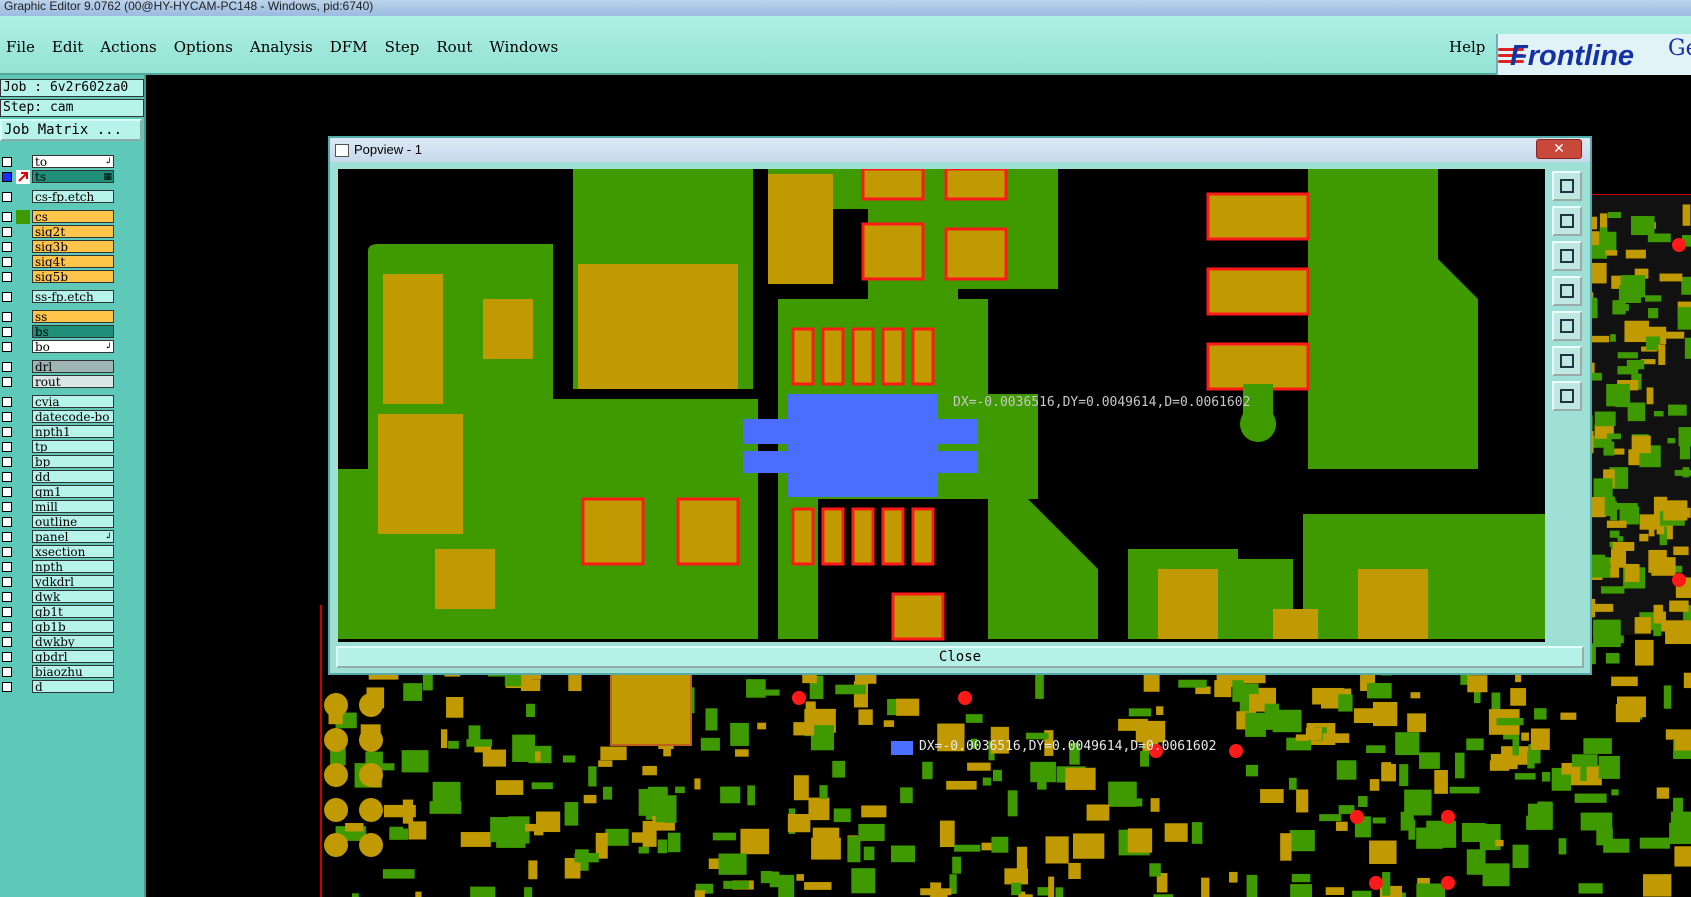 The height and width of the screenshot is (897, 1691). Describe the element at coordinates (73, 536) in the screenshot. I see `layer-name: panel ↲` at that location.